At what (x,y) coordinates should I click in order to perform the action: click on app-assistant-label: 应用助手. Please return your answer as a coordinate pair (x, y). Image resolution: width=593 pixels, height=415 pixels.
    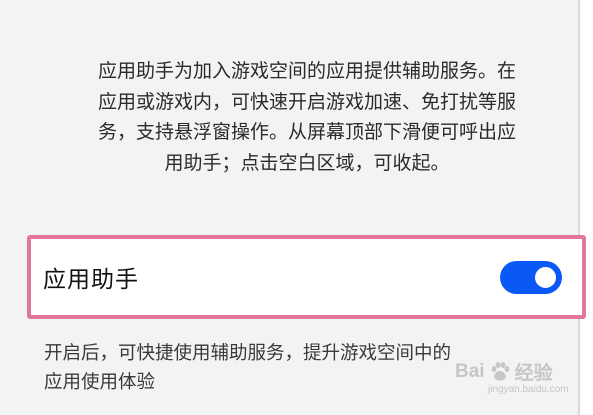
    Looking at the image, I should click on (91, 280).